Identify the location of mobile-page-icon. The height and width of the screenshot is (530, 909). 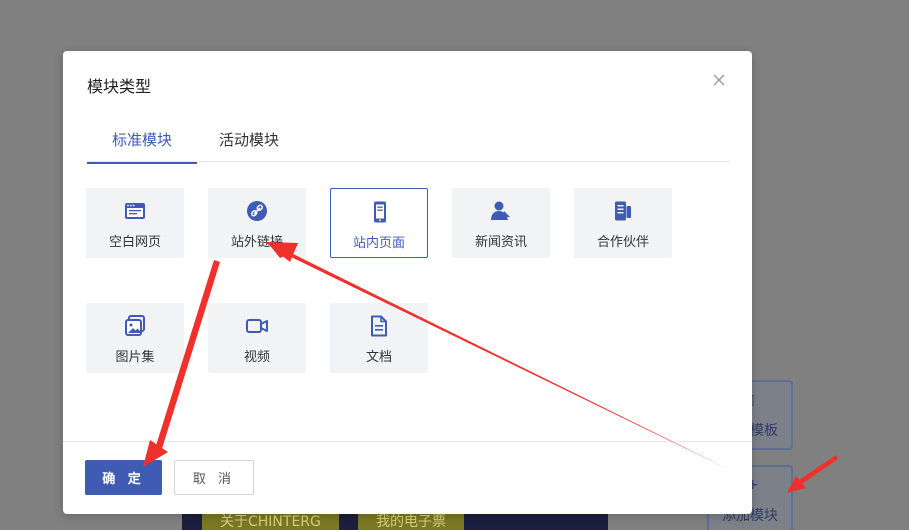
(380, 212).